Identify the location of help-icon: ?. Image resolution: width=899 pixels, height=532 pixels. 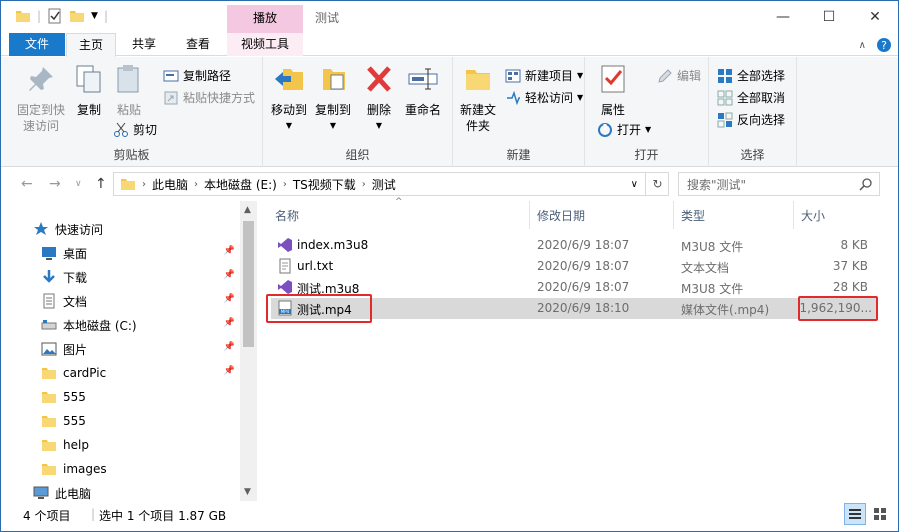
(884, 45).